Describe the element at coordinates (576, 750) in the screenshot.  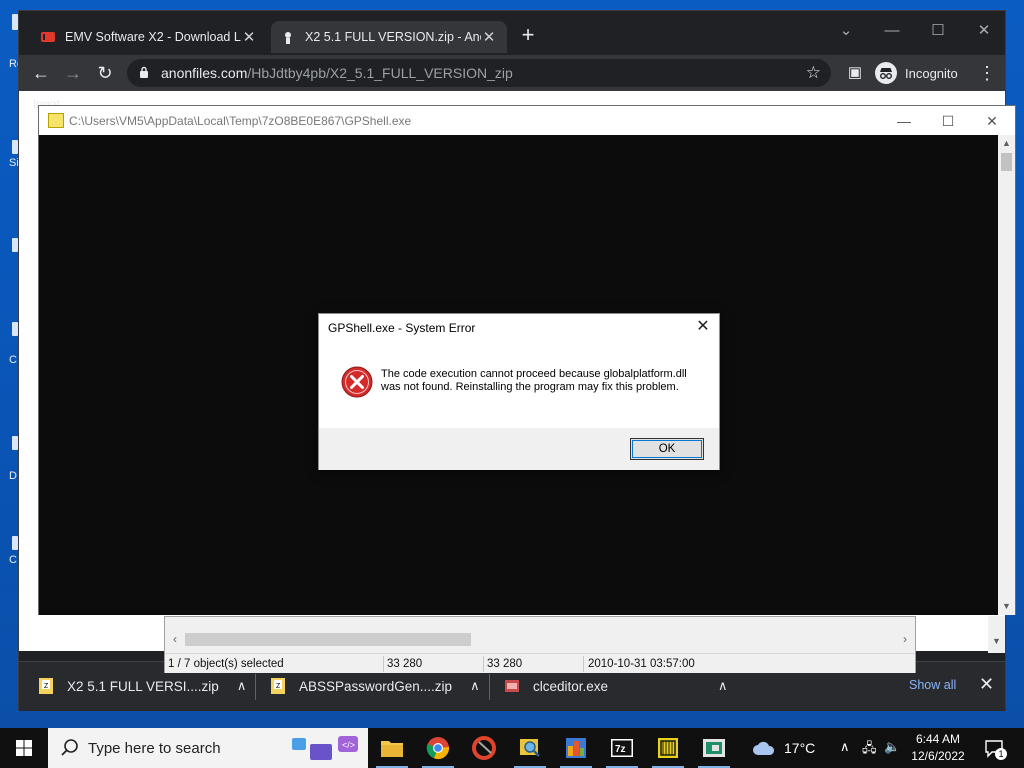
I see `control-panel-icon` at that location.